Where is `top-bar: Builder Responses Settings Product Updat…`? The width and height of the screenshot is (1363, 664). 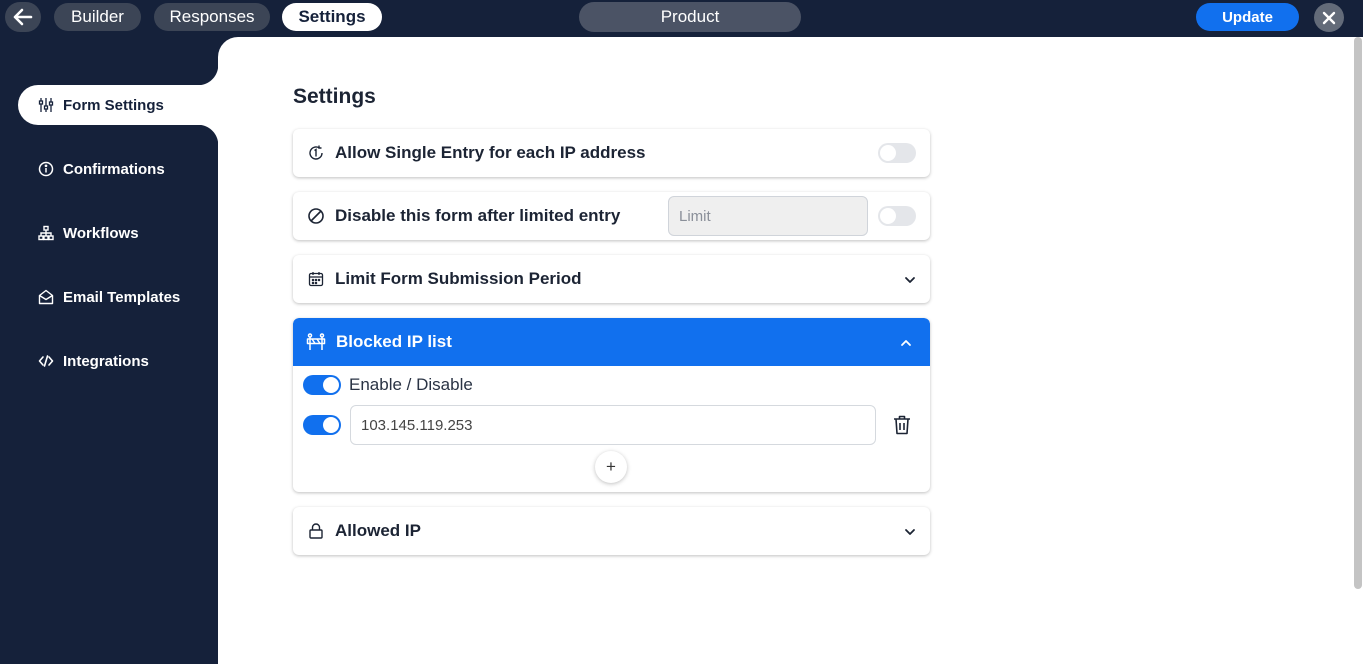 top-bar: Builder Responses Settings Product Updat… is located at coordinates (681, 18).